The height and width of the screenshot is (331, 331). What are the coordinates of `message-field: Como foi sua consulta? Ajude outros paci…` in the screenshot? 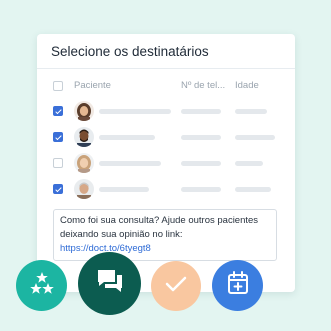 It's located at (165, 235).